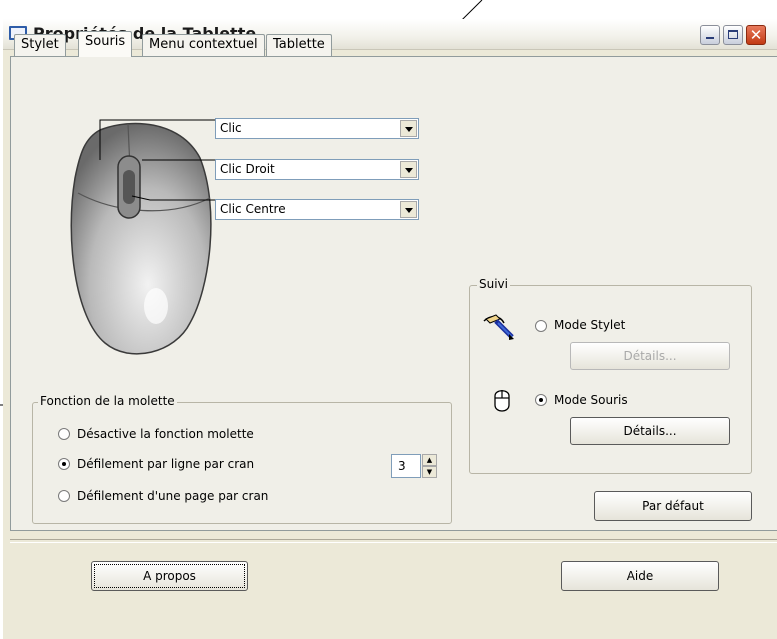  Describe the element at coordinates (591, 400) in the screenshot. I see `mouse-mode-label: Mode Souris` at that location.